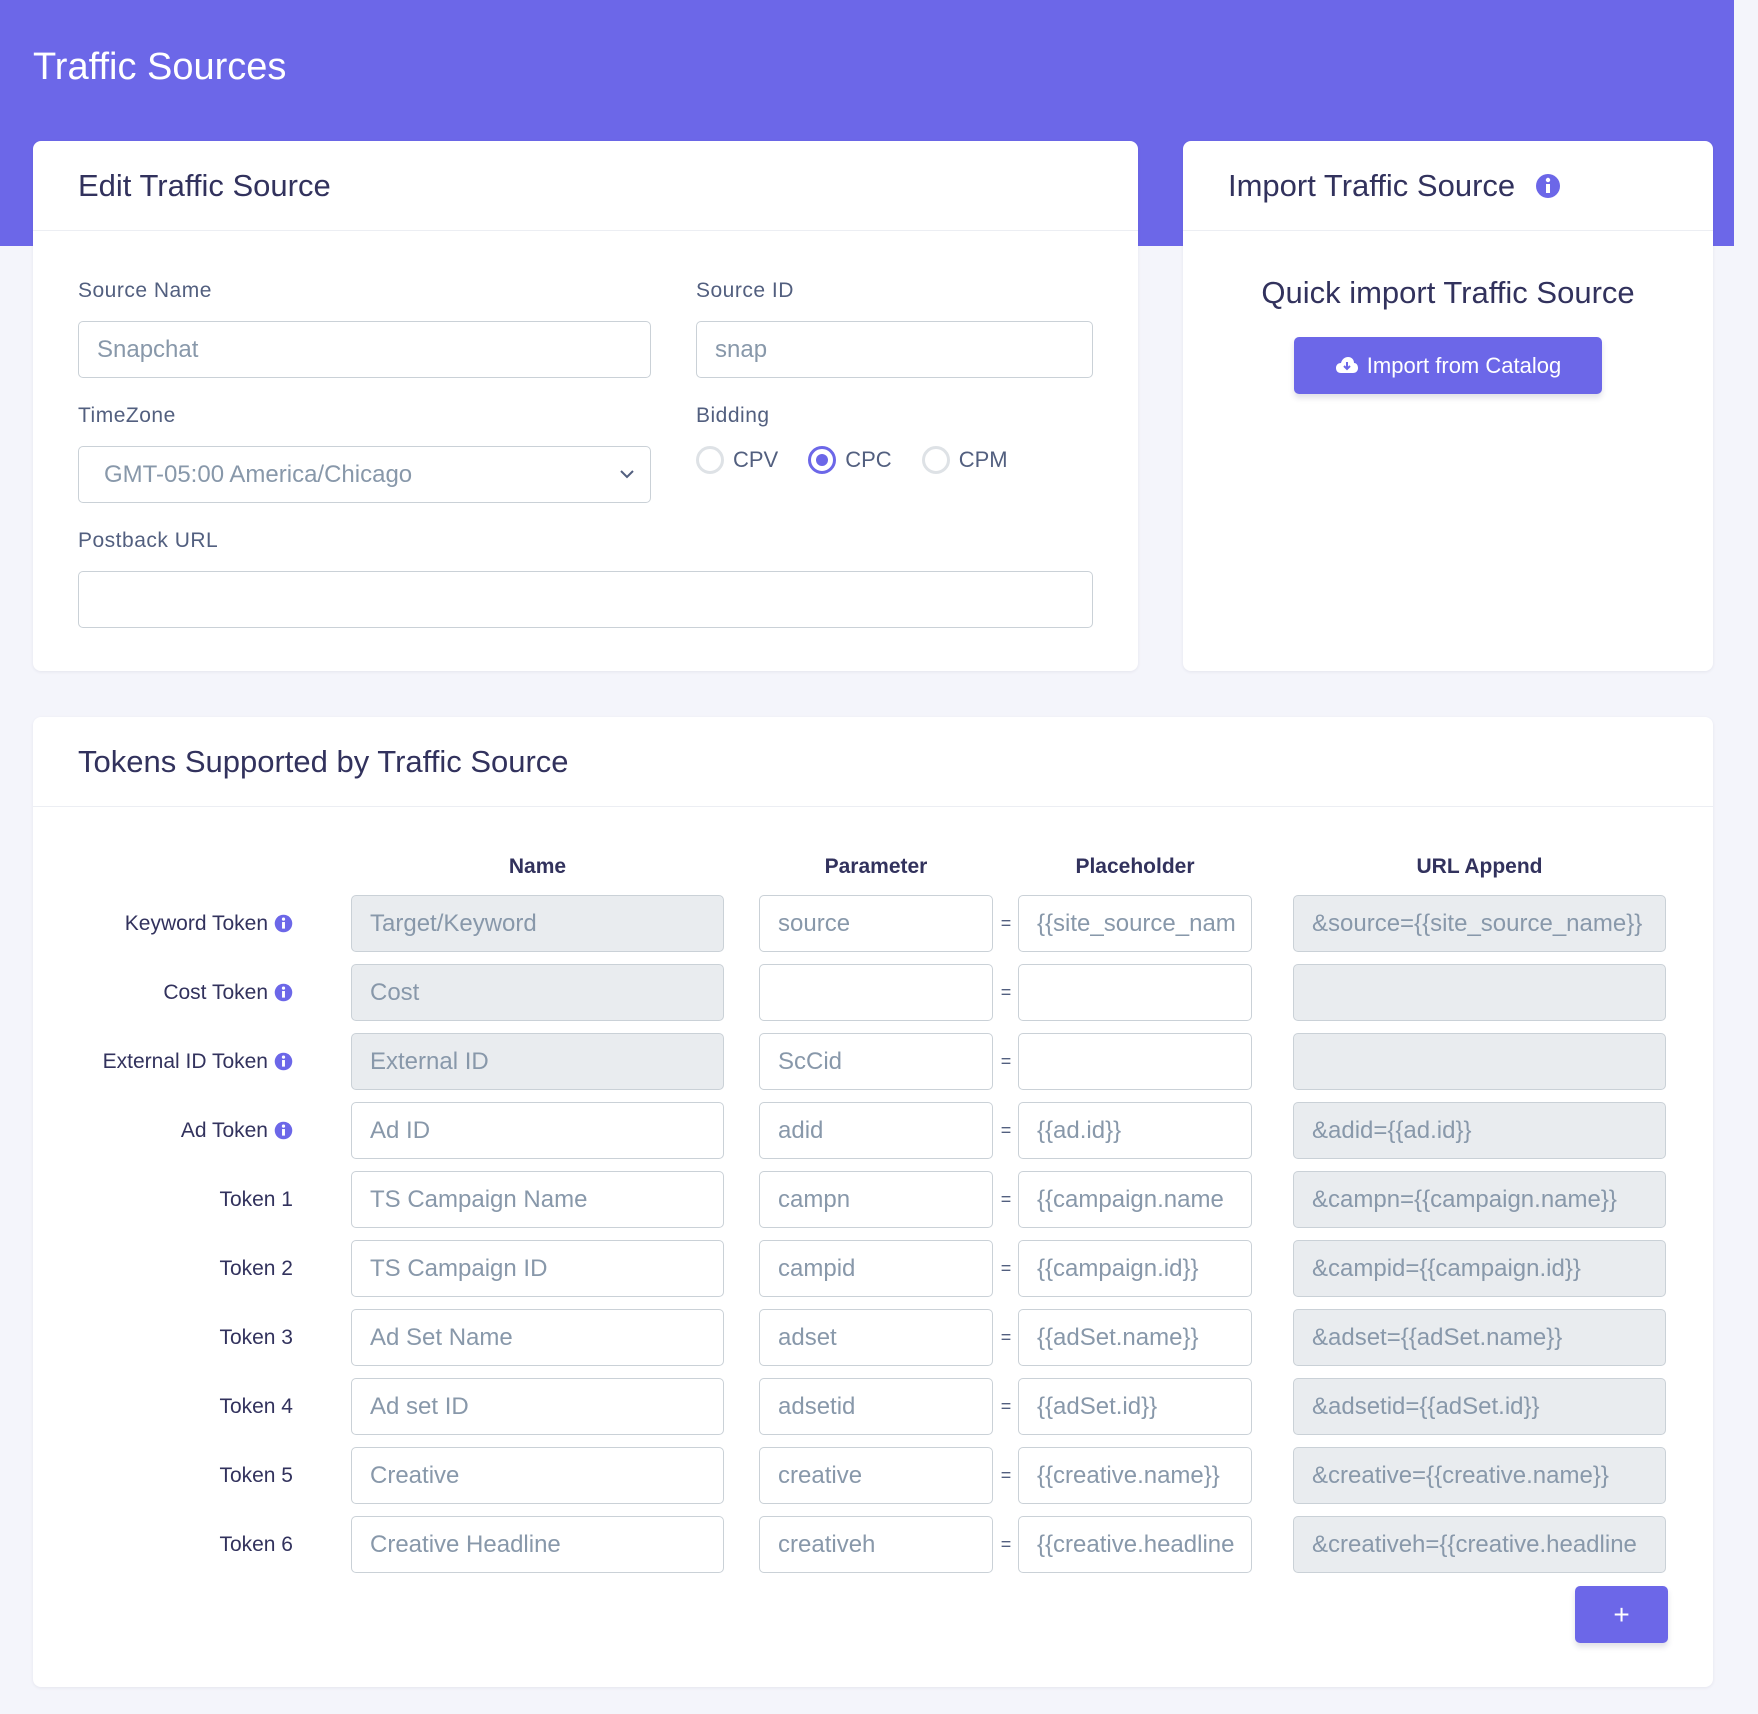  I want to click on bidding-option-cpv: CPV, so click(737, 460).